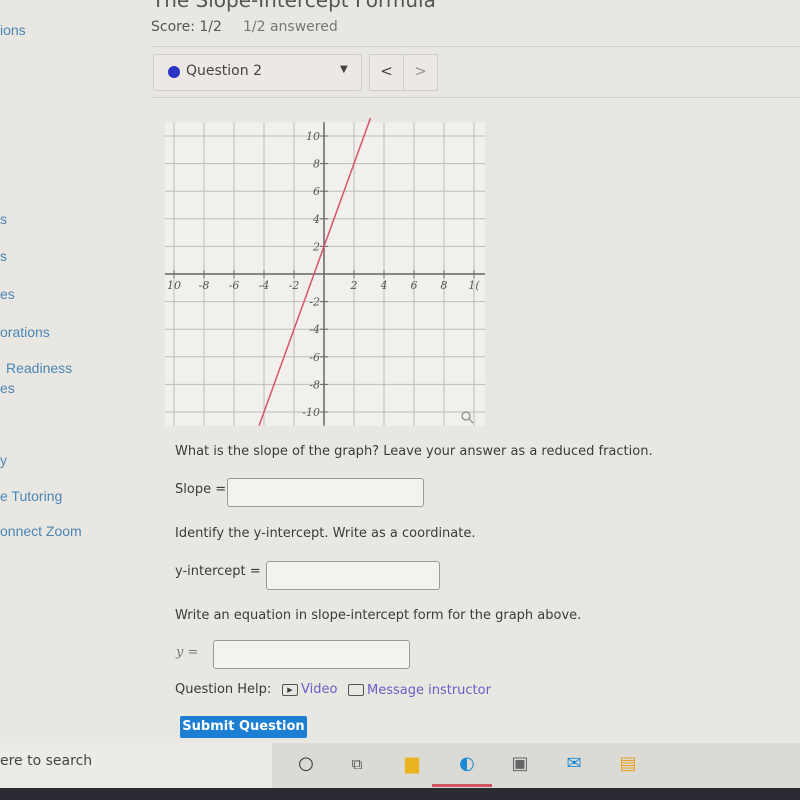  I want to click on sidebar-item: orations, so click(25, 332).